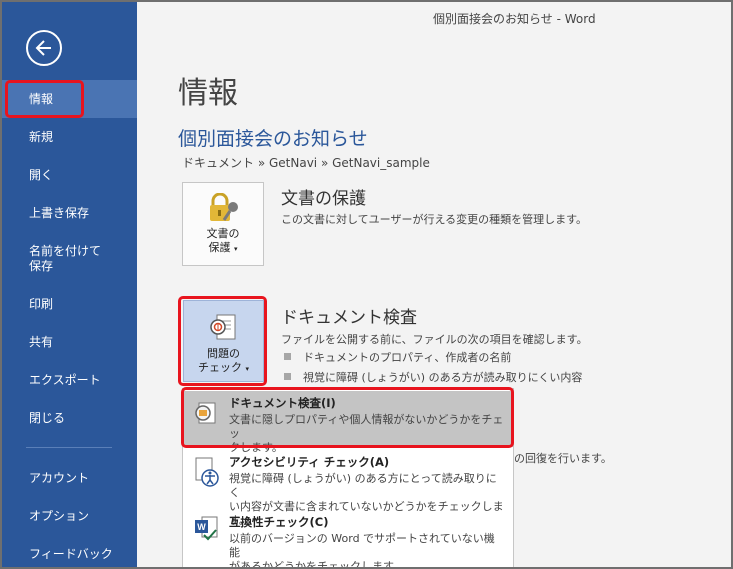  Describe the element at coordinates (68, 99) in the screenshot. I see `nav-item-info: 情報` at that location.